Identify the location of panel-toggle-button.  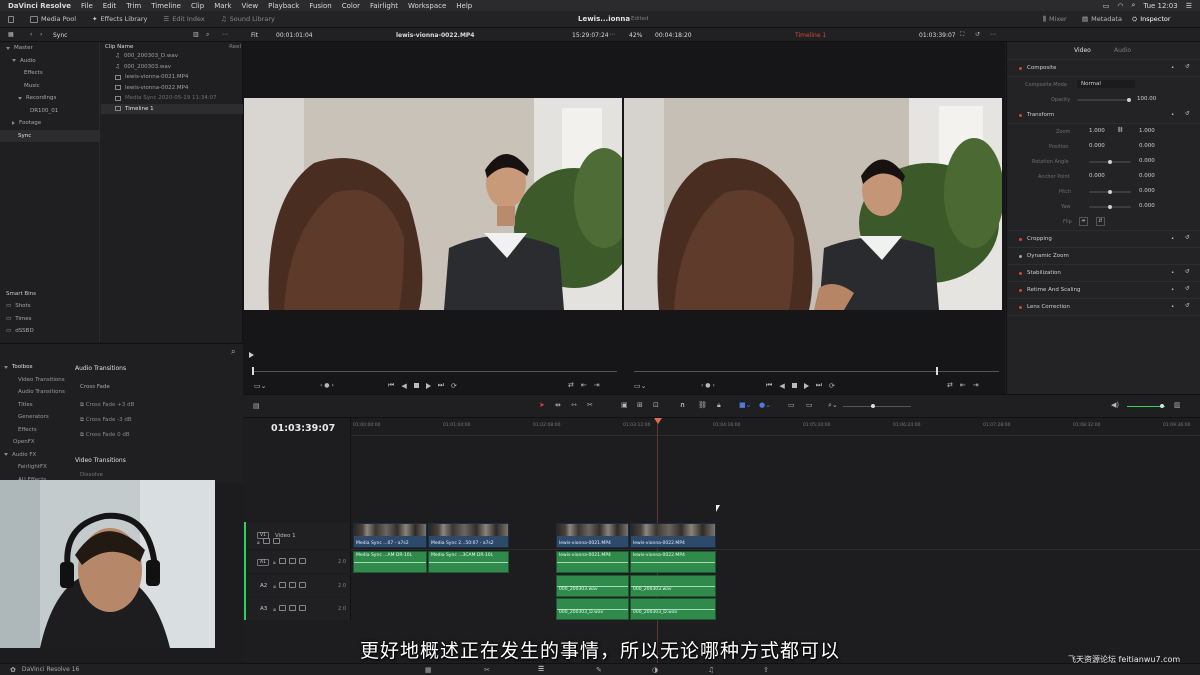
(11, 19).